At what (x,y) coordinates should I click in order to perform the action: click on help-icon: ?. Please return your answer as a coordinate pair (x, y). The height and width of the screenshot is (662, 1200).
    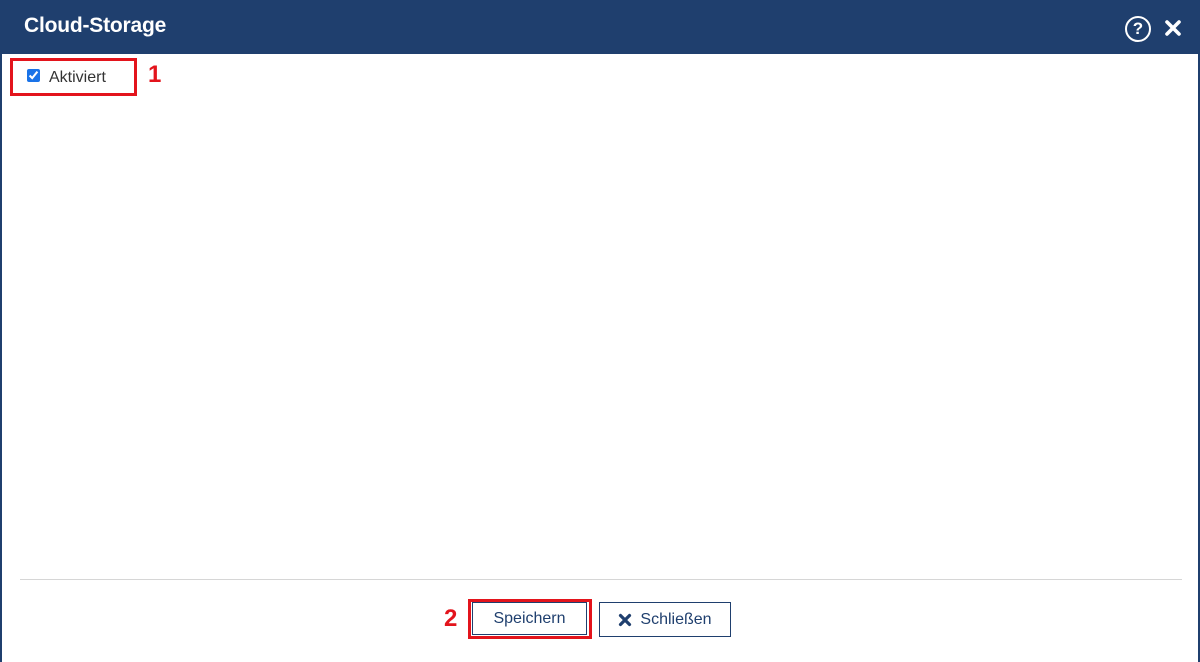
    Looking at the image, I should click on (1138, 29).